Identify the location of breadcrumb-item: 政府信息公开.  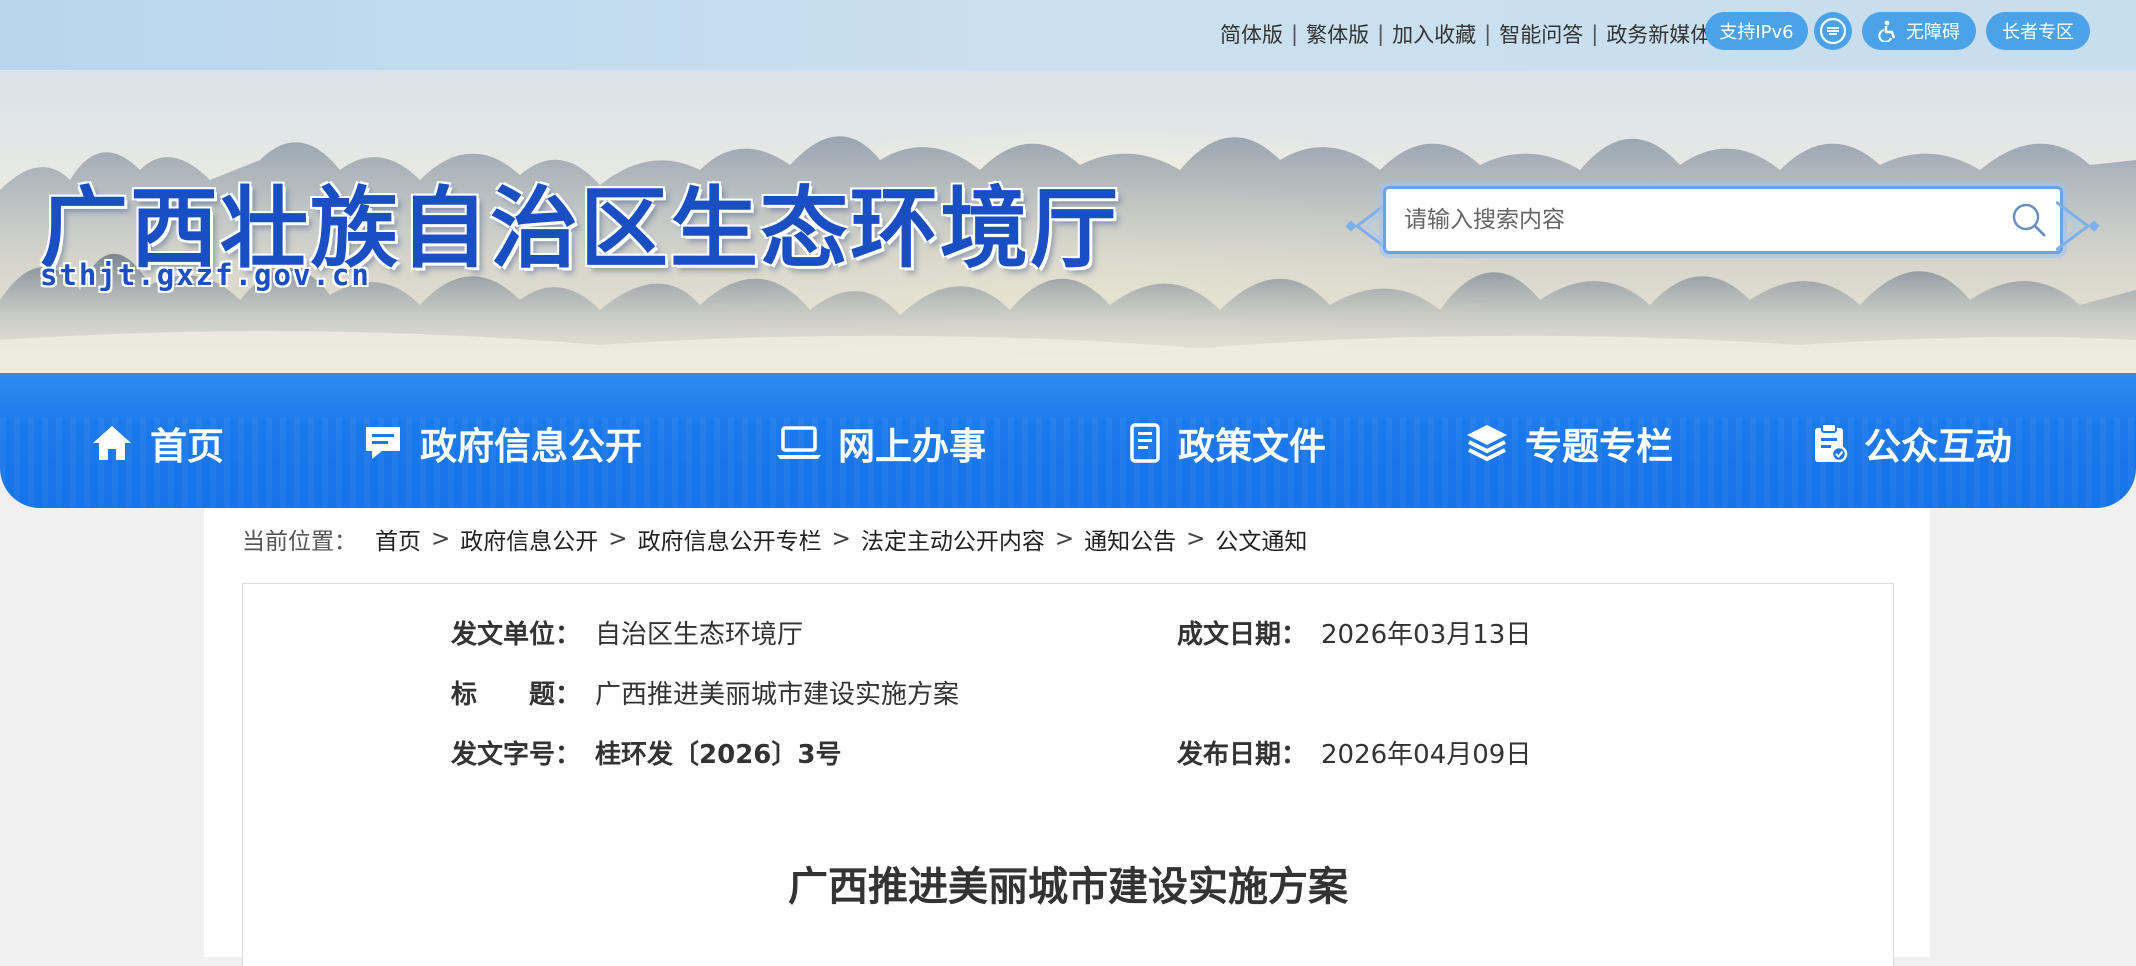
(529, 539).